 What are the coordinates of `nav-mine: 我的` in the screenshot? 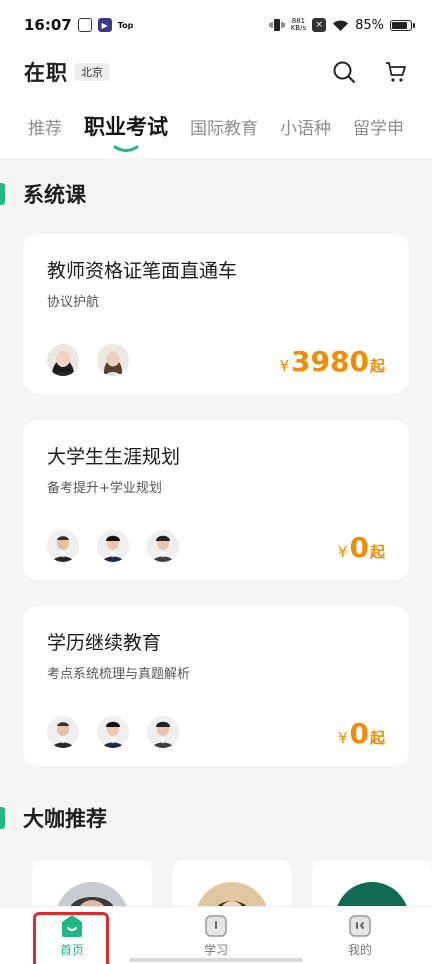 It's located at (360, 935).